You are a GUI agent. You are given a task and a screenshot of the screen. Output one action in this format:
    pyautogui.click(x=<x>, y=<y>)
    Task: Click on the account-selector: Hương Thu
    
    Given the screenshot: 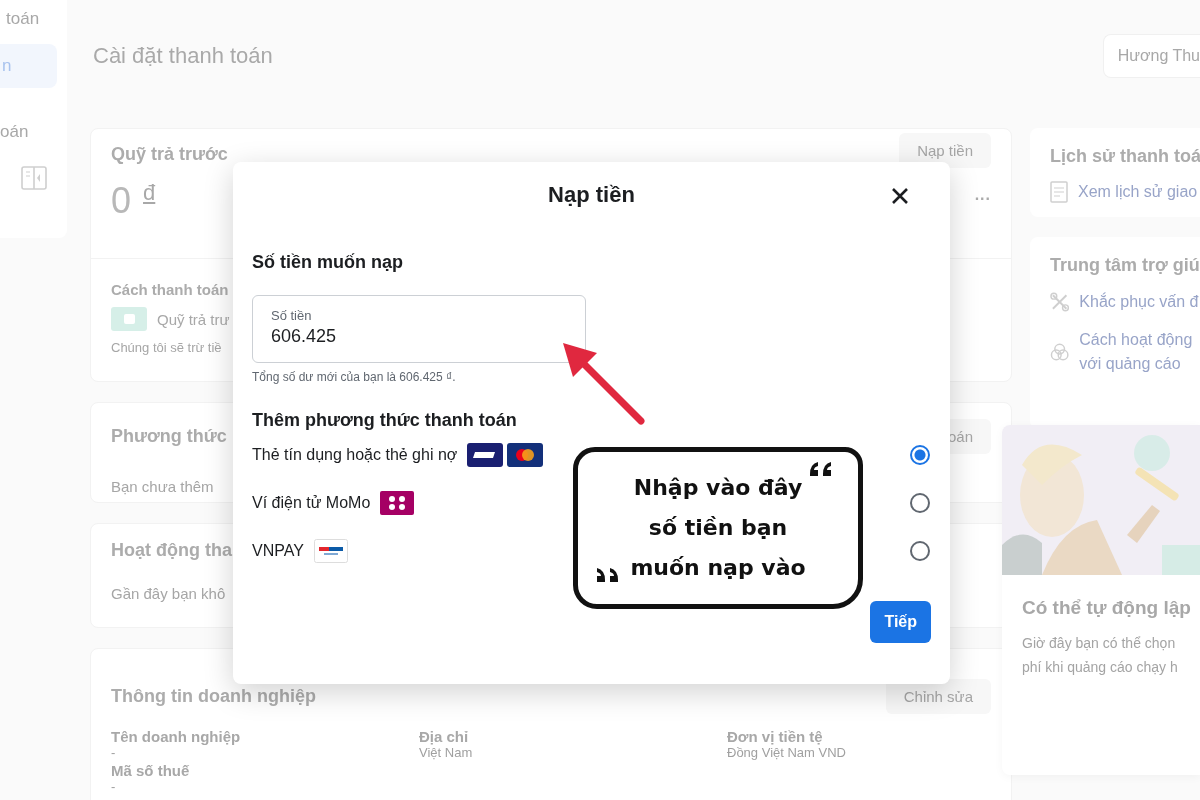 What is the action you would take?
    pyautogui.click(x=1151, y=56)
    